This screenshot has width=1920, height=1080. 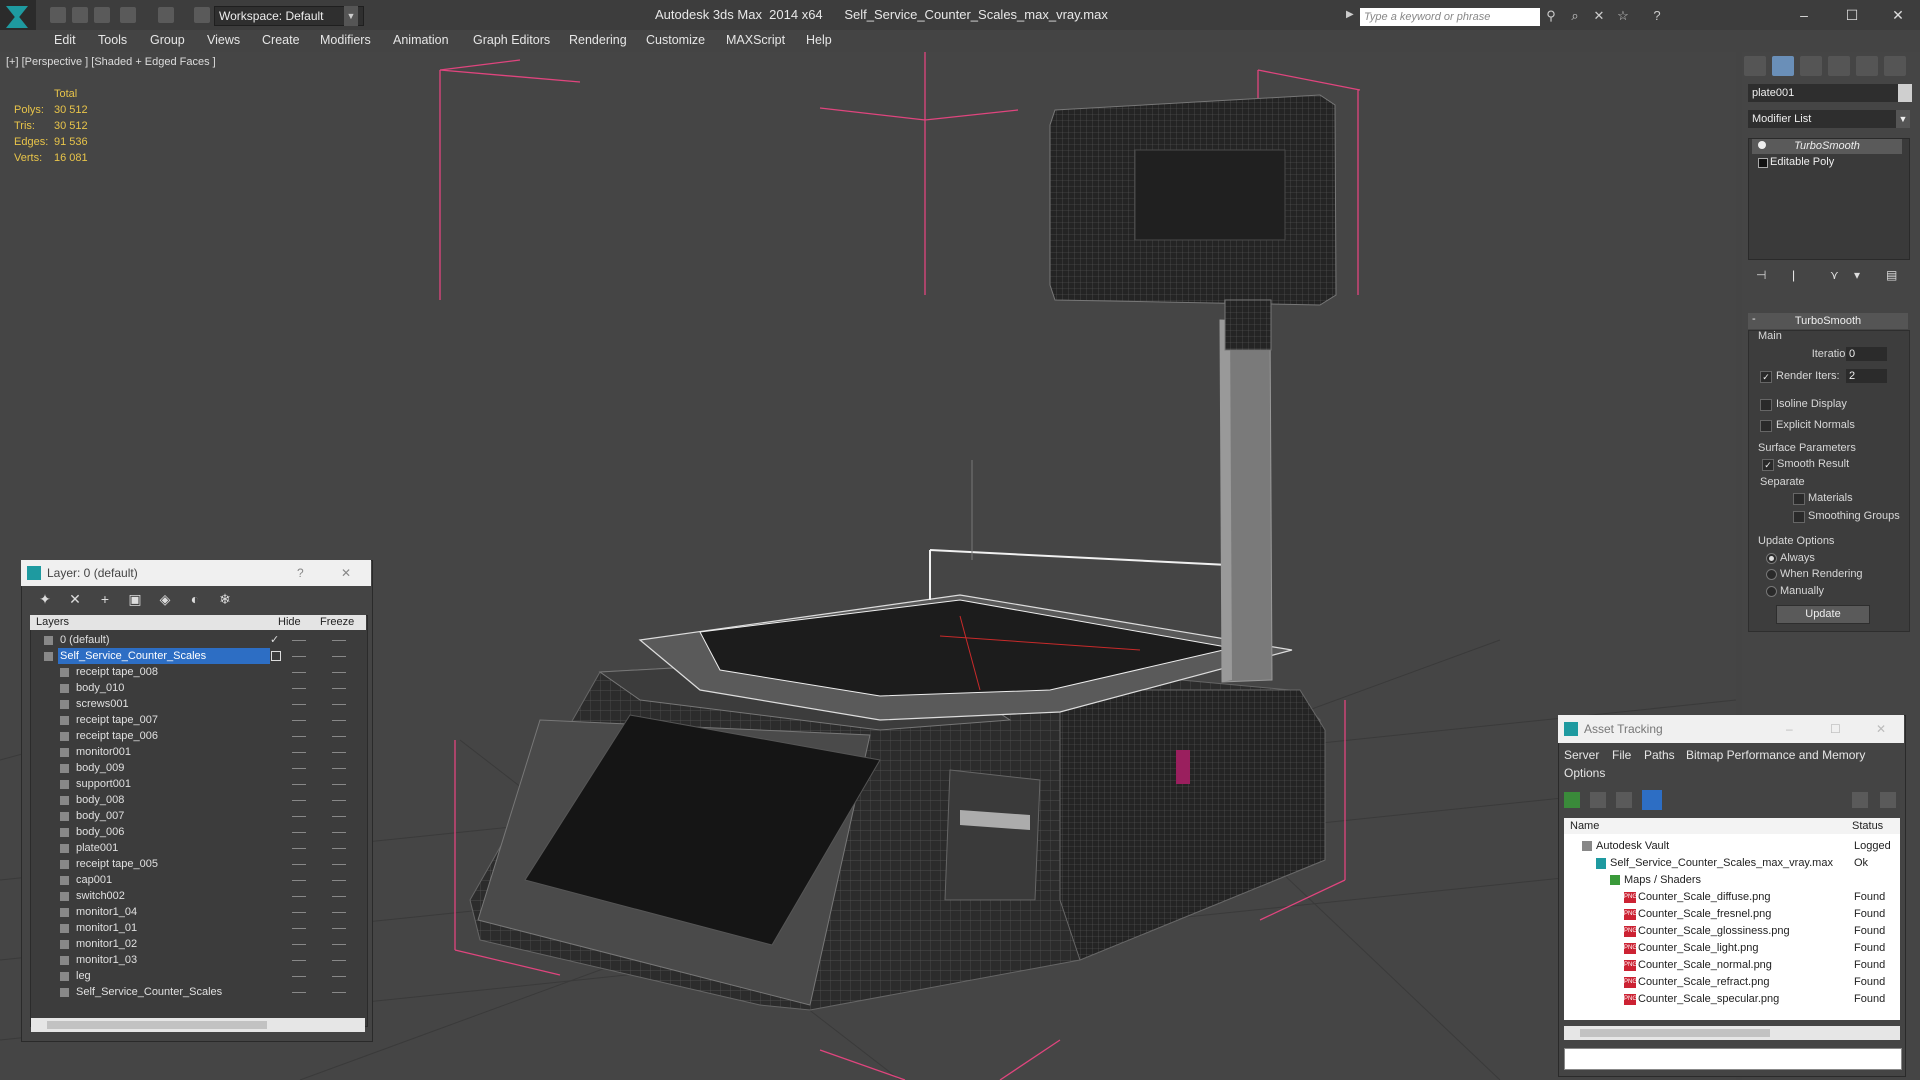 I want to click on layer-name: 0 (default), so click(x=85, y=640).